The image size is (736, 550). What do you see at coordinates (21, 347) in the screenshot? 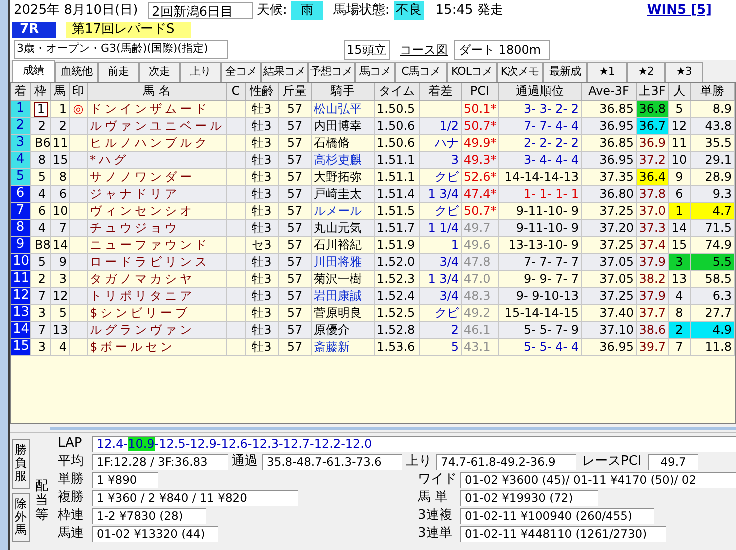
I see `table-cell: 15` at bounding box center [21, 347].